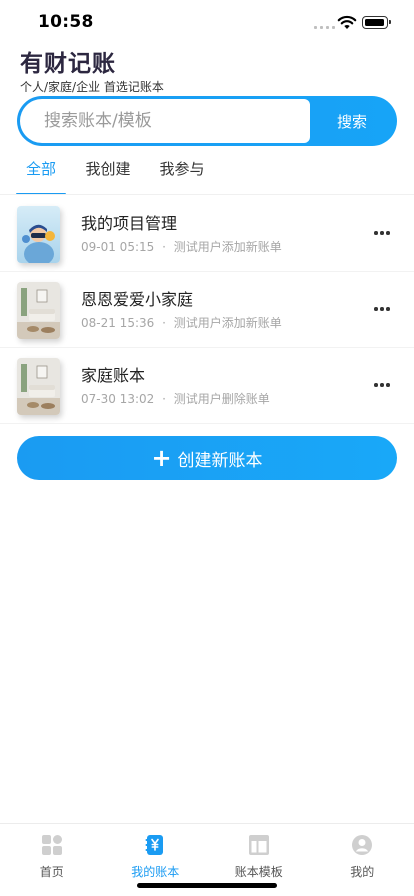 The image size is (414, 896). I want to click on search-input, so click(177, 121).